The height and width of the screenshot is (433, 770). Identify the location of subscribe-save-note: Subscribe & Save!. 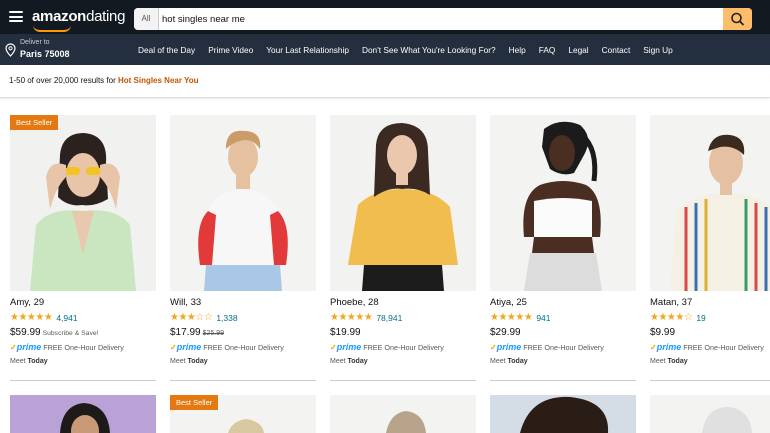
(70, 333).